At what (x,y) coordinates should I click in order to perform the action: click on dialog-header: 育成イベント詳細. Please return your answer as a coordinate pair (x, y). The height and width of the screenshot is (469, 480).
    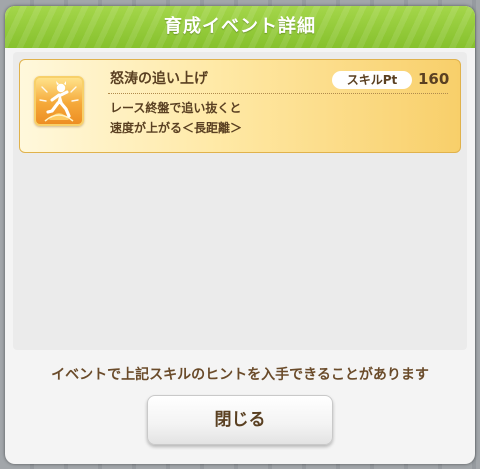
    Looking at the image, I should click on (240, 27).